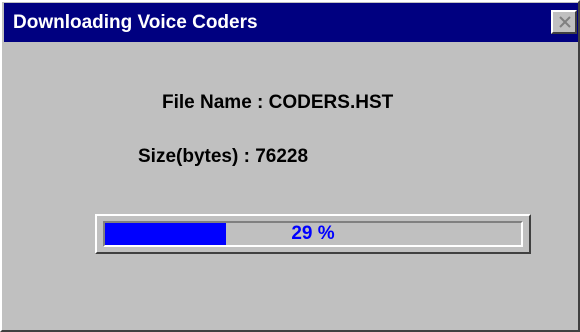 This screenshot has width=580, height=332. I want to click on file-name-row: File Name : CODERS.HST, so click(277, 103).